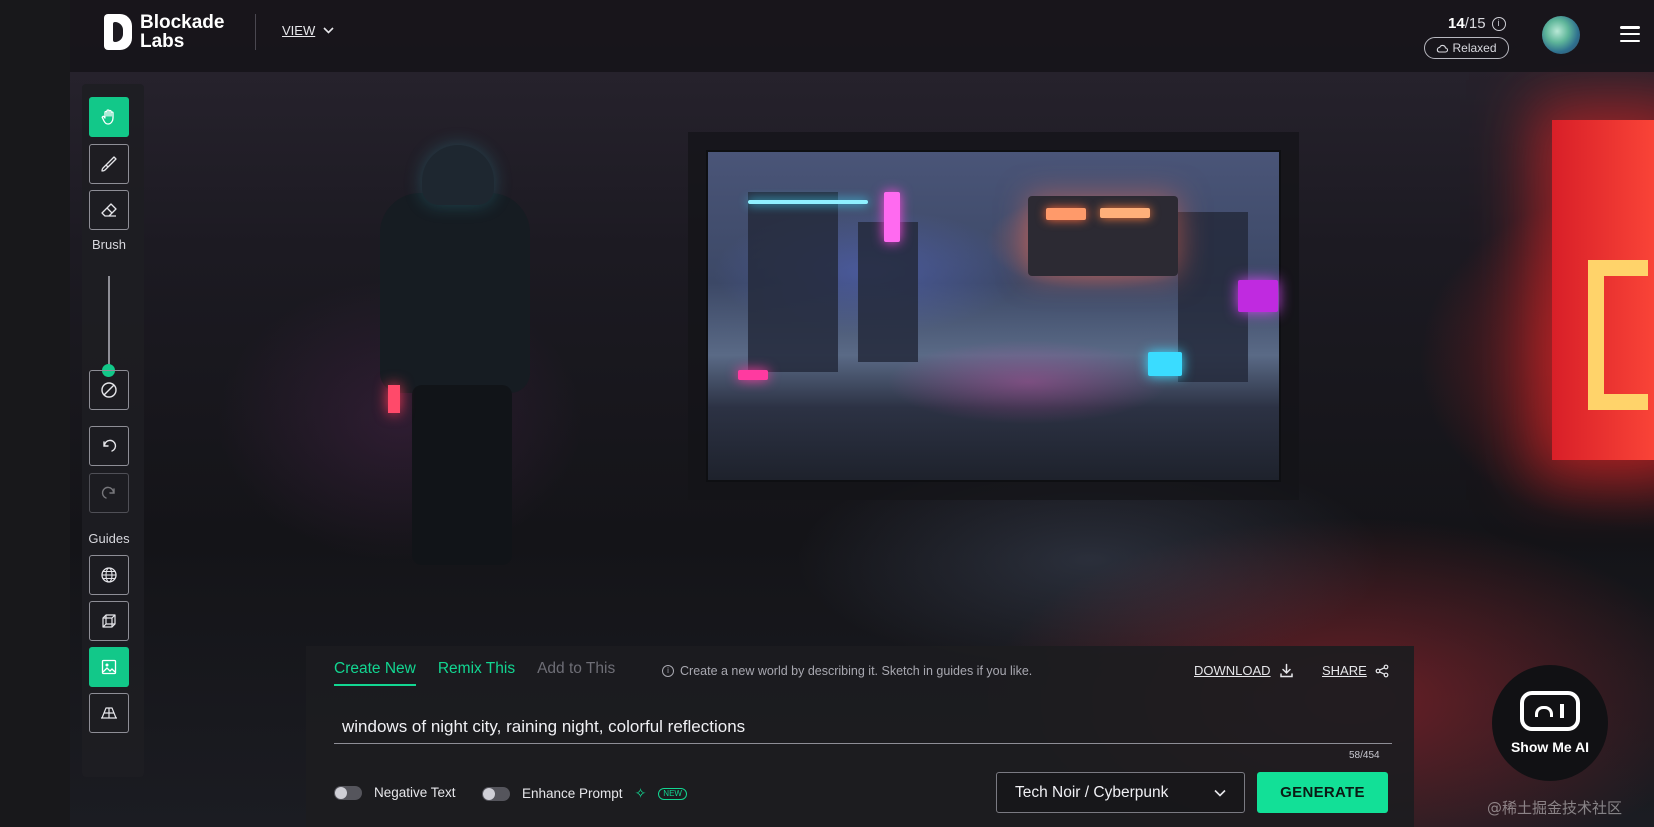 The width and height of the screenshot is (1654, 827). I want to click on negative-text-toggle: Negative Text, so click(395, 792).